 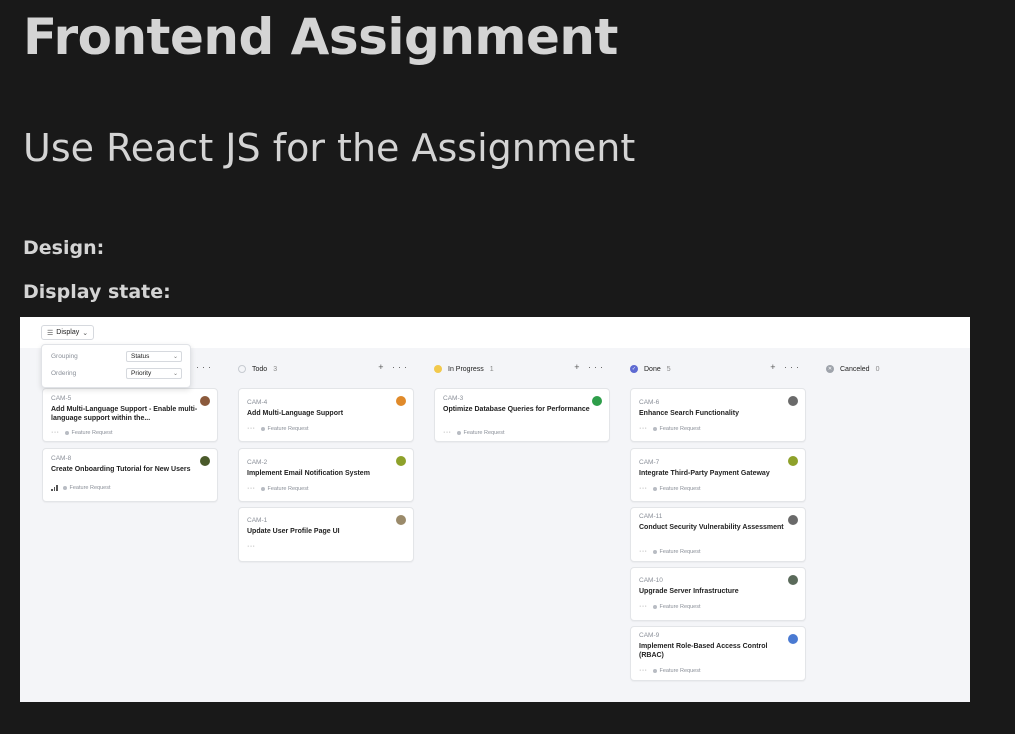 I want to click on sliders-icon: ☰, so click(x=50, y=333).